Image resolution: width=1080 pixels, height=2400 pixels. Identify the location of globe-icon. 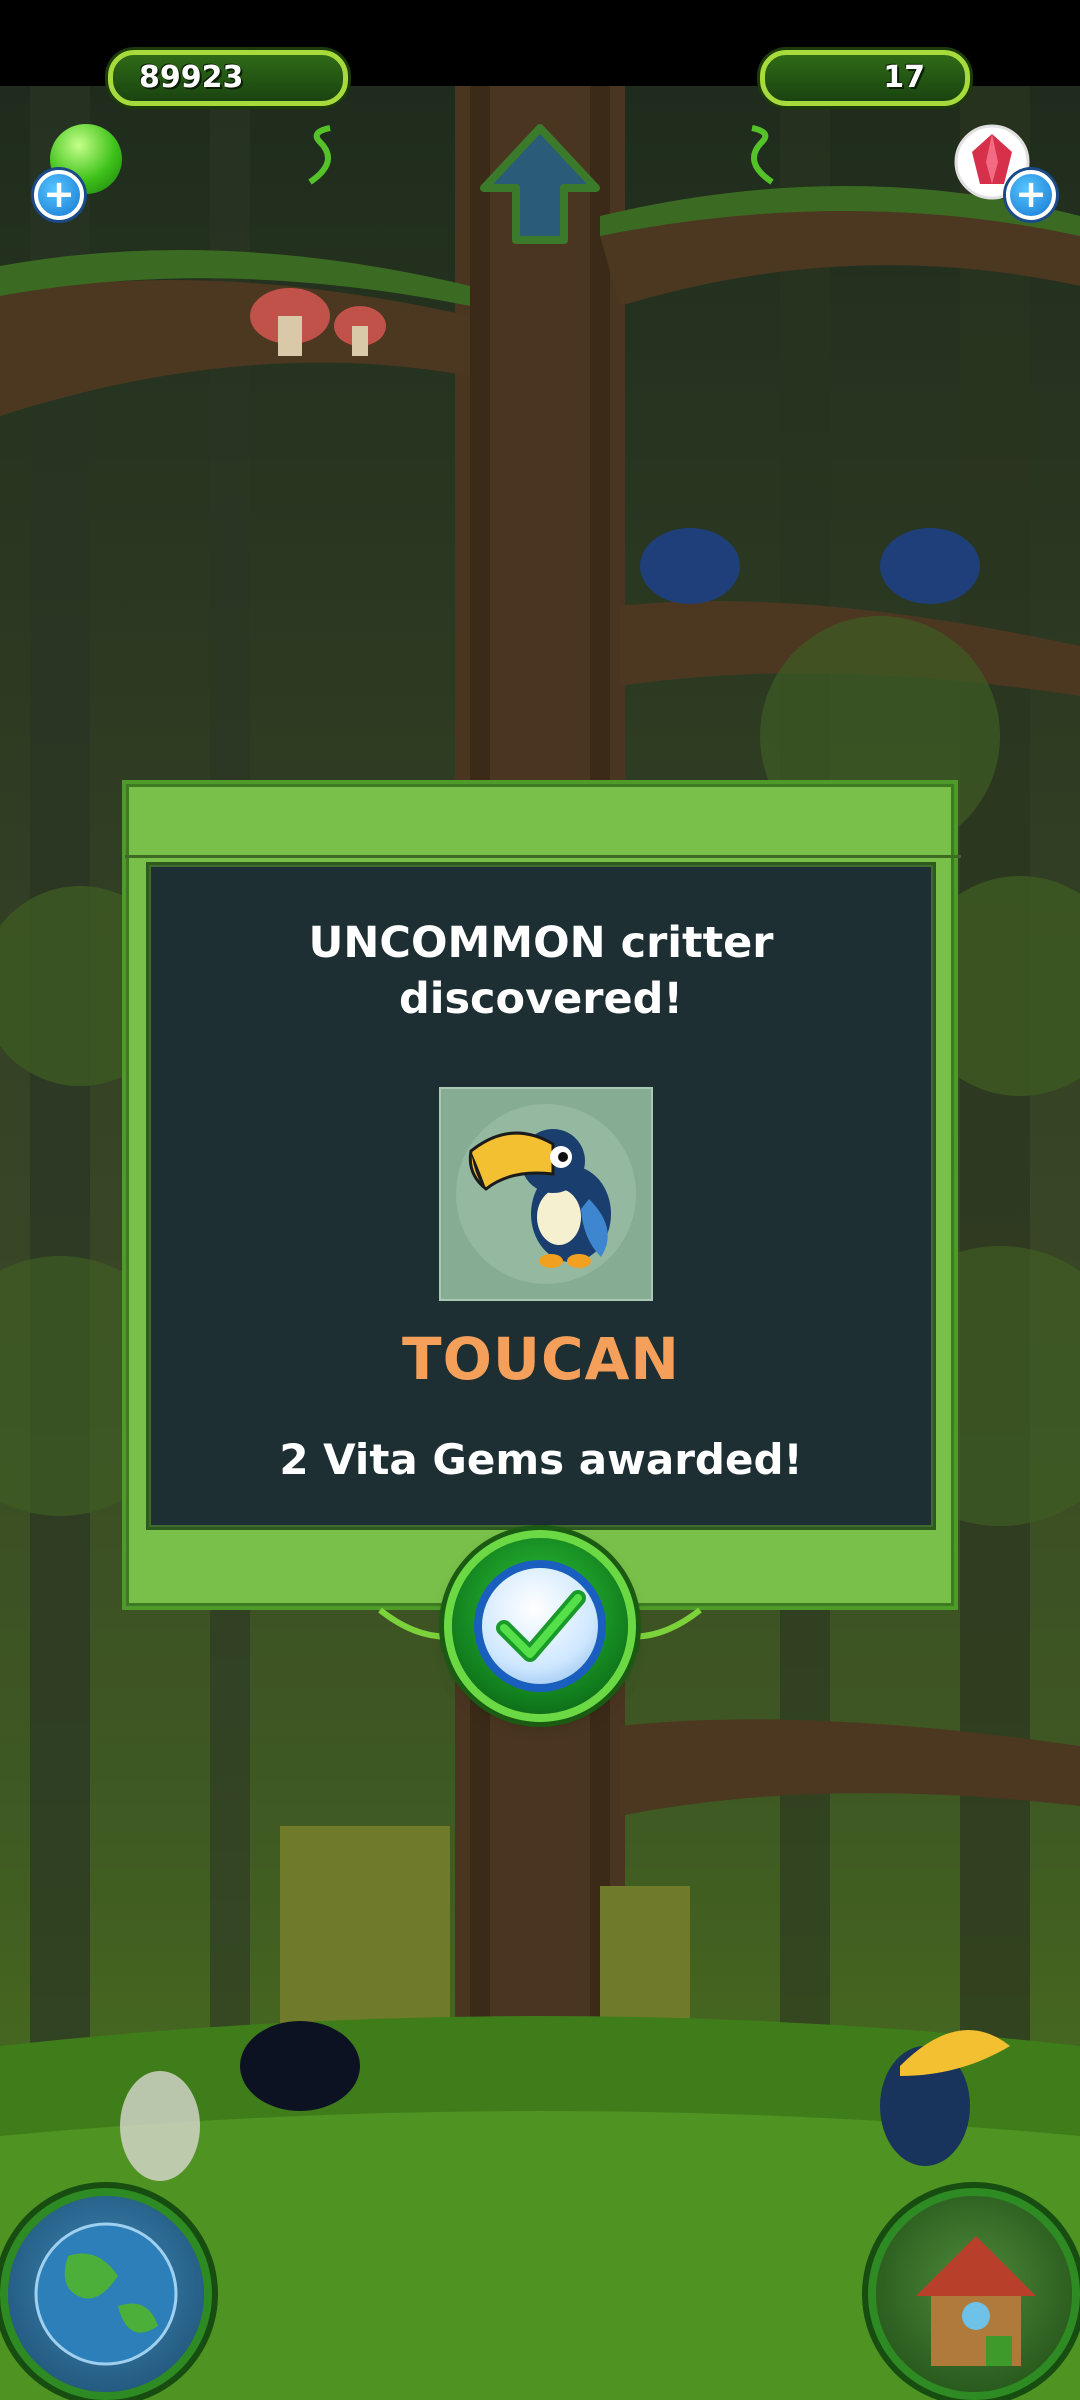
(106, 2294).